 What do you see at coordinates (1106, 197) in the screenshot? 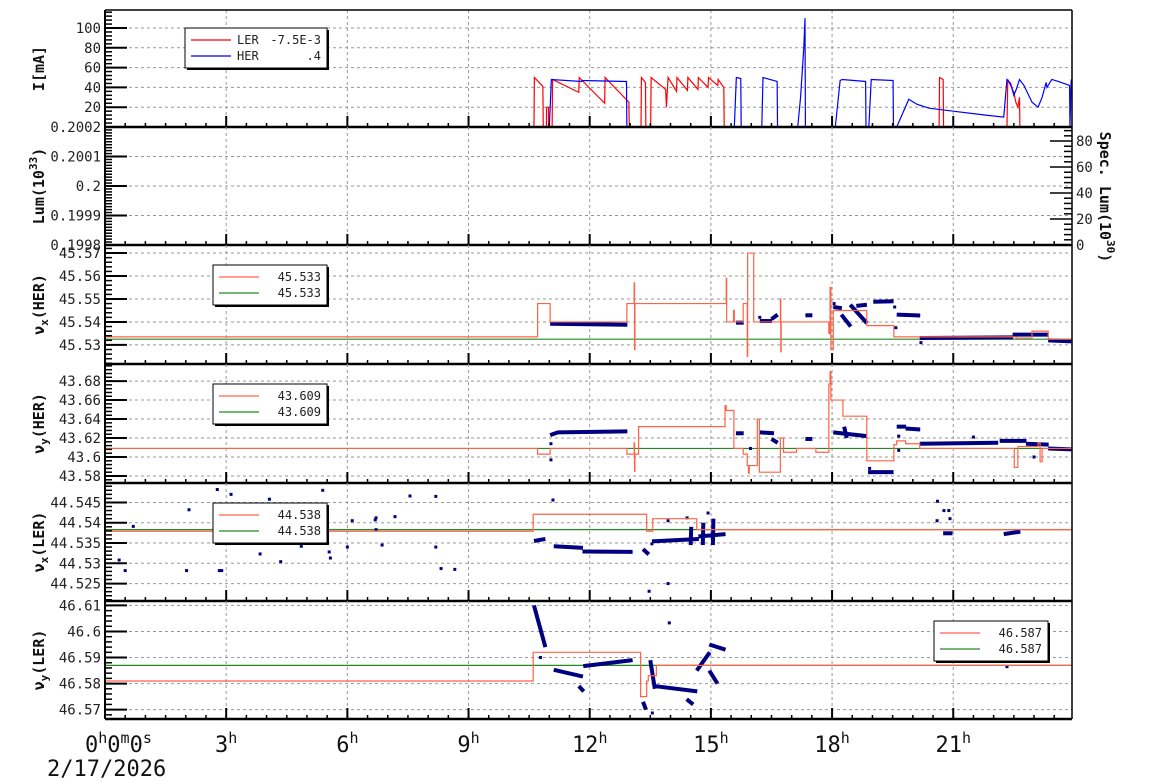
I see `right-y-axis-label: Spec. Lum(1030)` at bounding box center [1106, 197].